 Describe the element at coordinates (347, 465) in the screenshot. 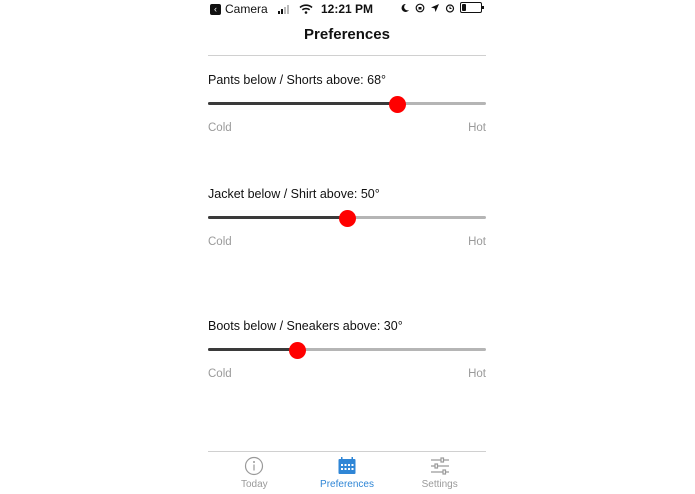

I see `calendar-icon` at that location.